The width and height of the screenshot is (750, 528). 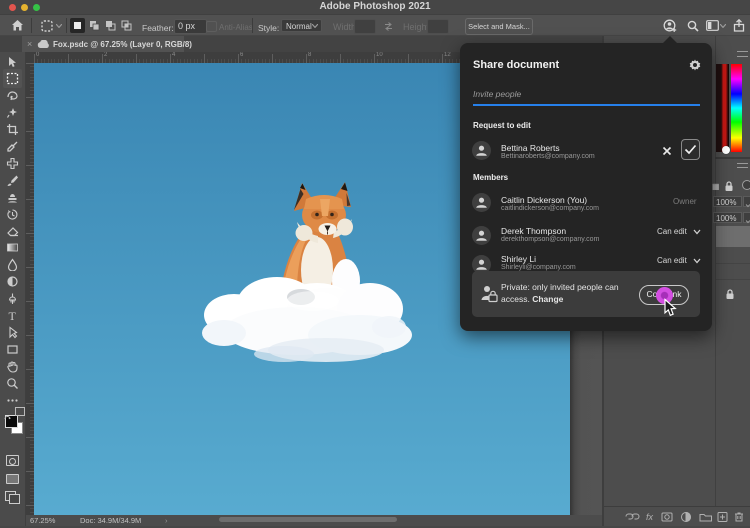 What do you see at coordinates (13, 315) in the screenshot?
I see `svg-text: T` at bounding box center [13, 315].